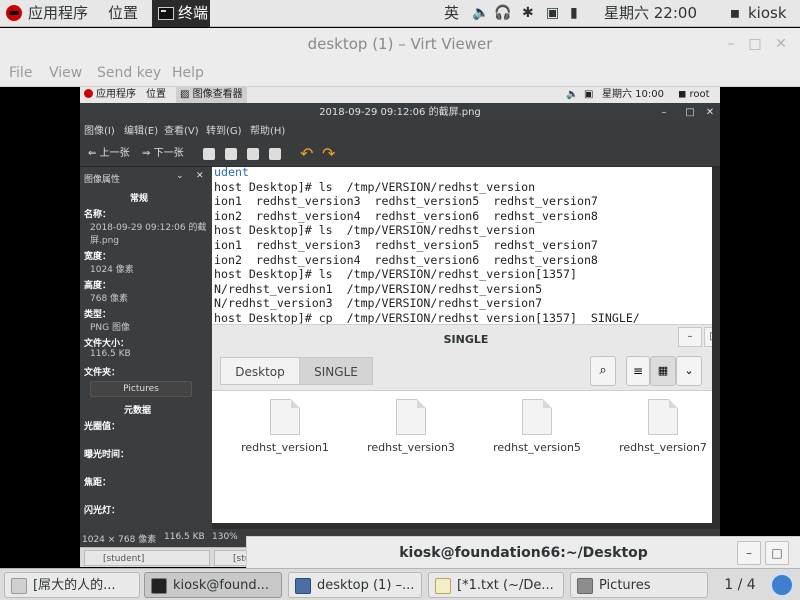 The height and width of the screenshot is (600, 800). Describe the element at coordinates (588, 95) in the screenshot. I see `guest-network-icon: ▣` at that location.